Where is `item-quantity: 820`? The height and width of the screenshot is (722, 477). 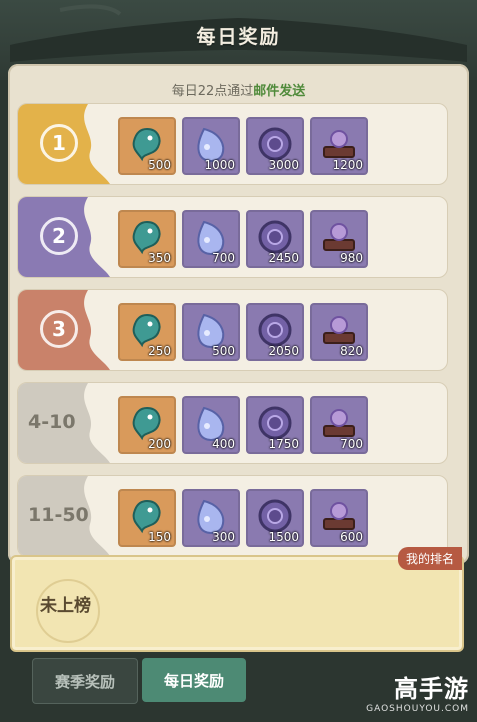
item-quantity: 820 is located at coordinates (351, 351).